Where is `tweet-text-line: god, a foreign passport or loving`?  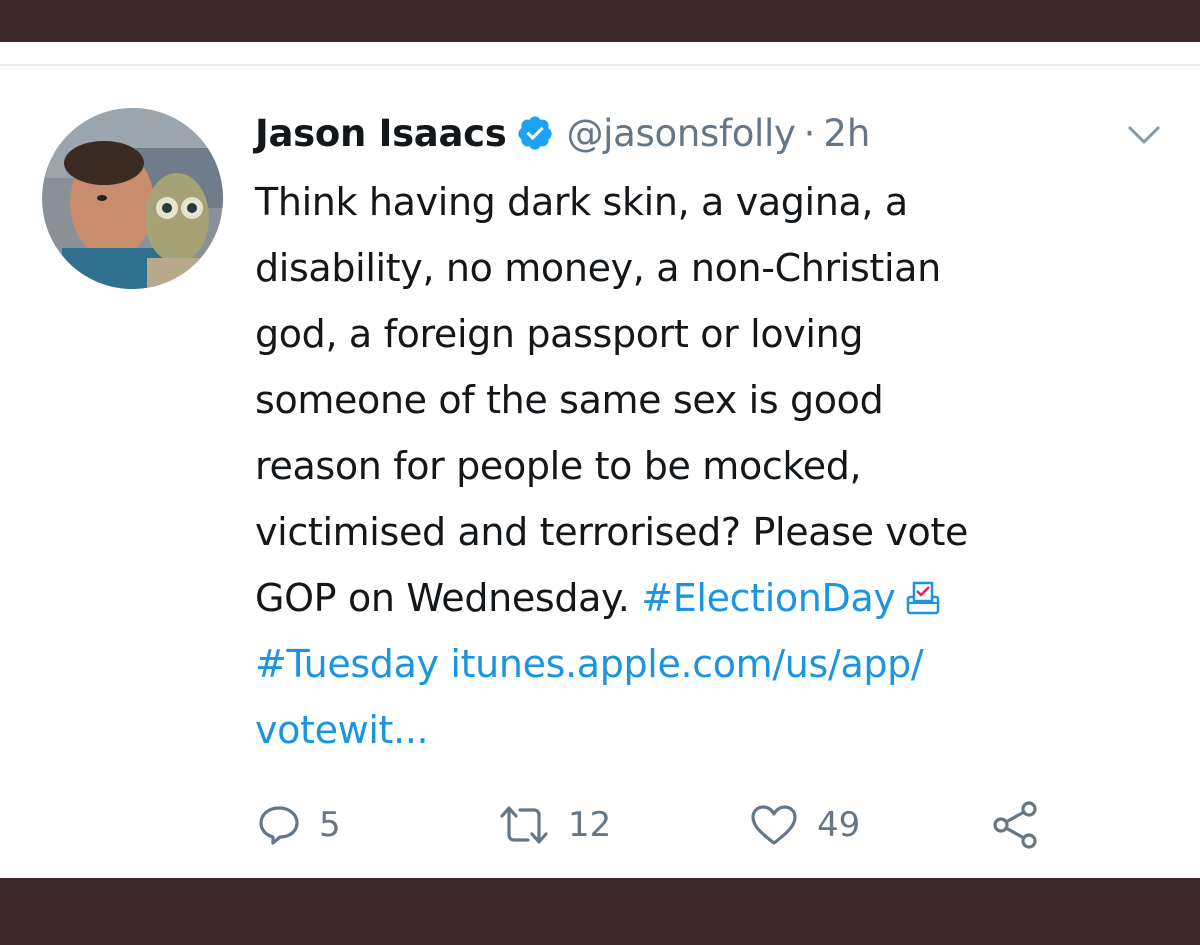 tweet-text-line: god, a foreign passport or loving is located at coordinates (559, 334).